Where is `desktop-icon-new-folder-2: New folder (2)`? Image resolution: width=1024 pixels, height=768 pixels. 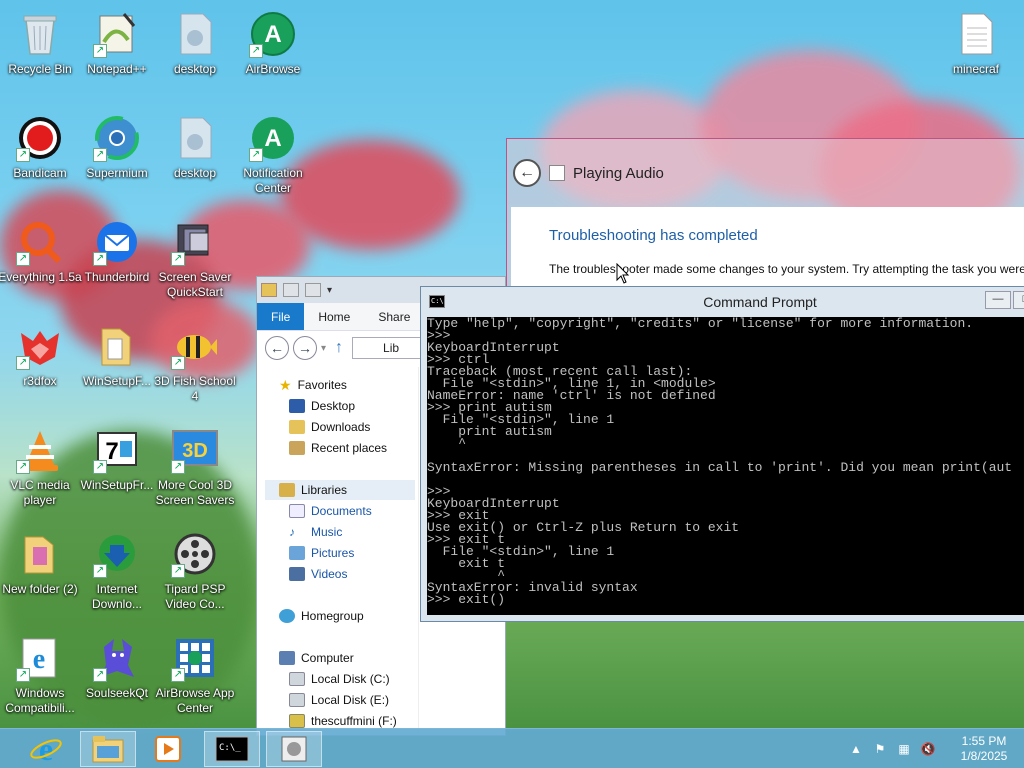 desktop-icon-new-folder-2: New folder (2) is located at coordinates (40, 573).